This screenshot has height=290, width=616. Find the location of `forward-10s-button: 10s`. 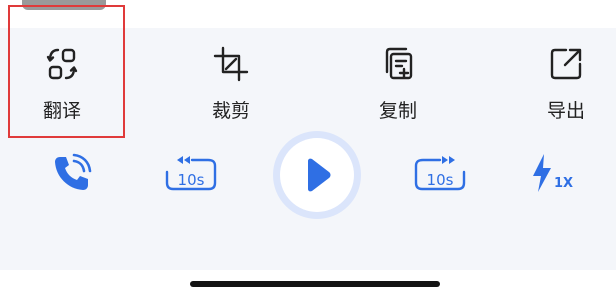

forward-10s-button: 10s is located at coordinates (440, 173).